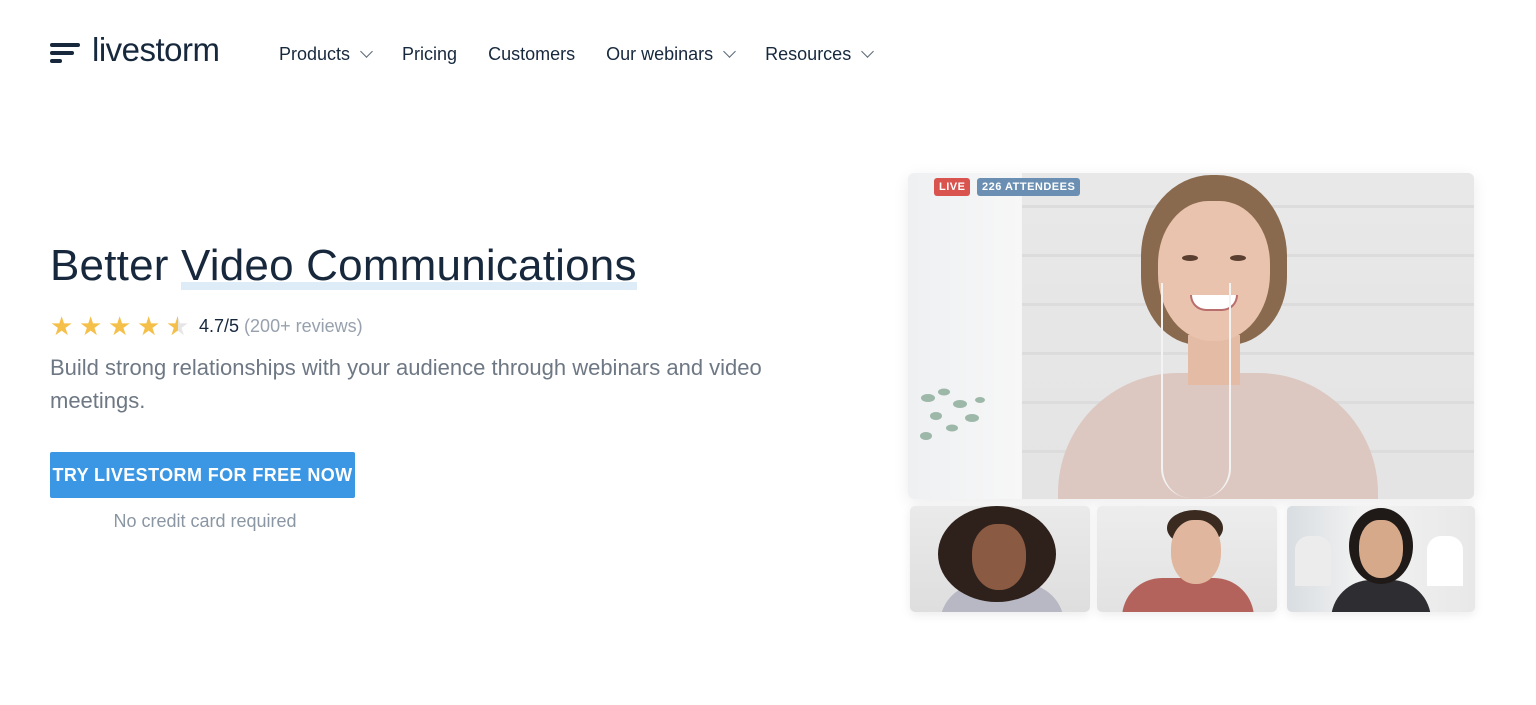  What do you see at coordinates (660, 54) in the screenshot?
I see `nav-item-label: Our webinars` at bounding box center [660, 54].